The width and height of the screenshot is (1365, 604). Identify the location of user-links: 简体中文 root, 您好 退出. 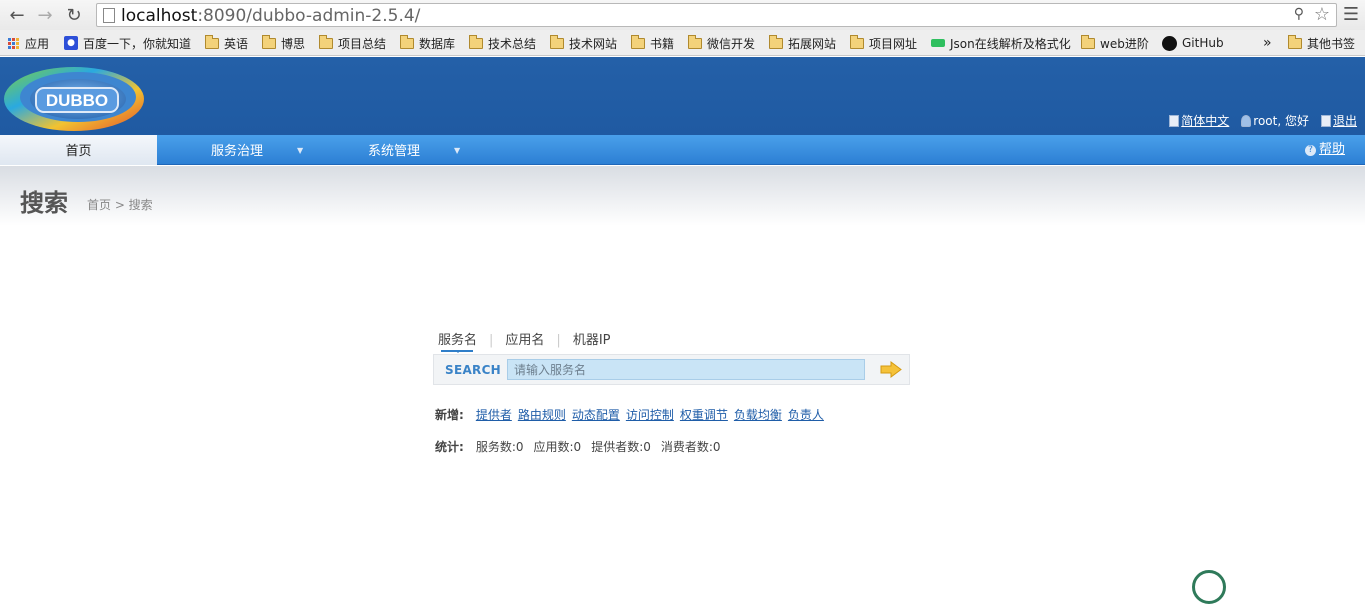
(1263, 120).